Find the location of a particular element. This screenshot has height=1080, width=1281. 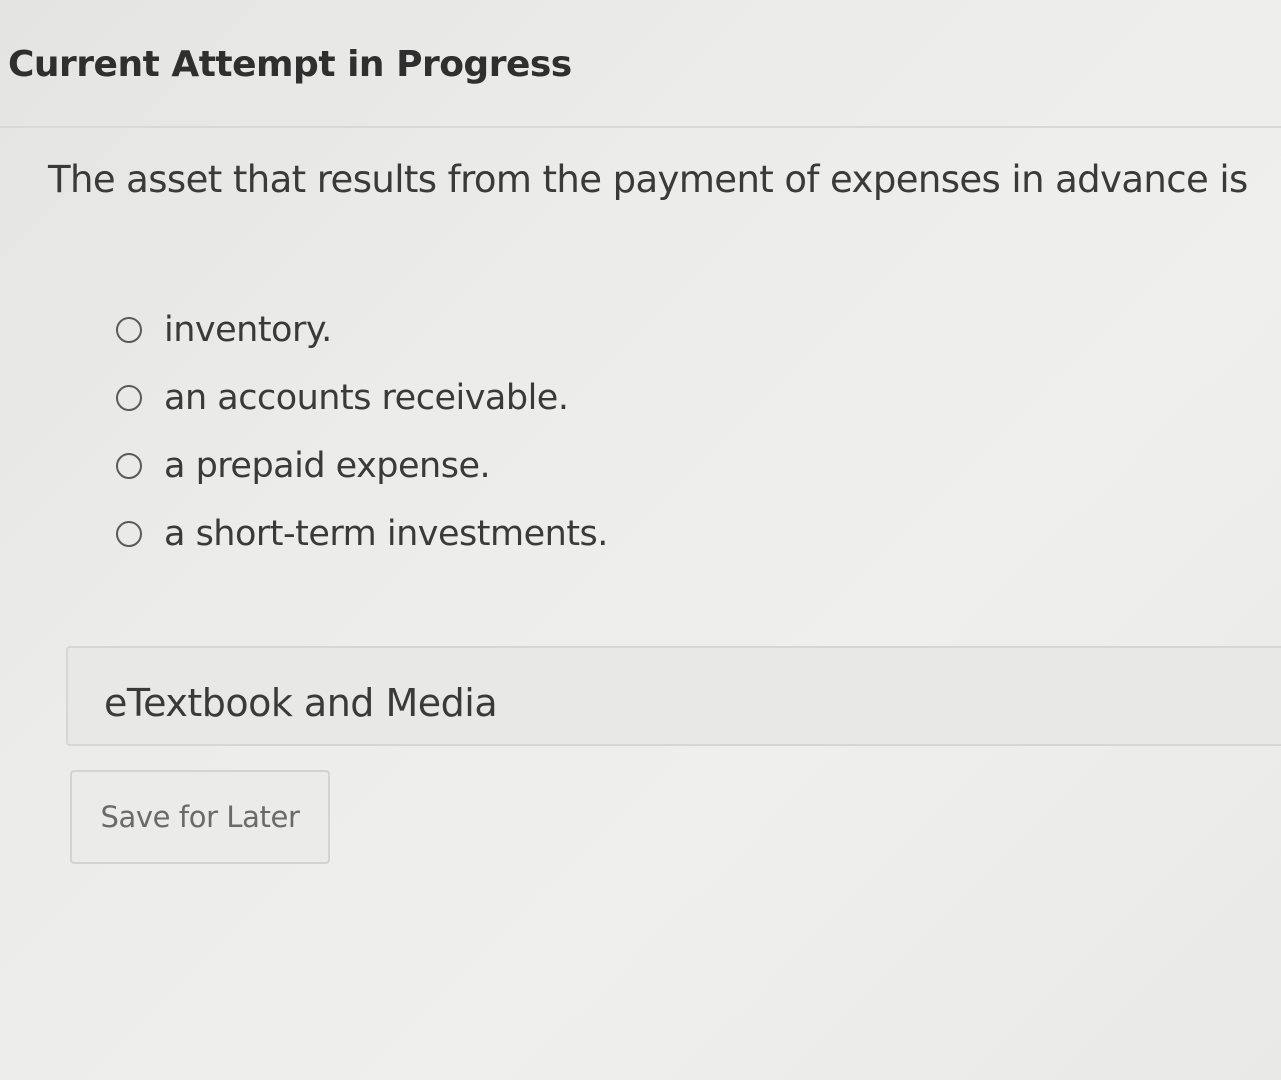

choice-prepaid-expense: a prepaid expense. is located at coordinates (362, 466).